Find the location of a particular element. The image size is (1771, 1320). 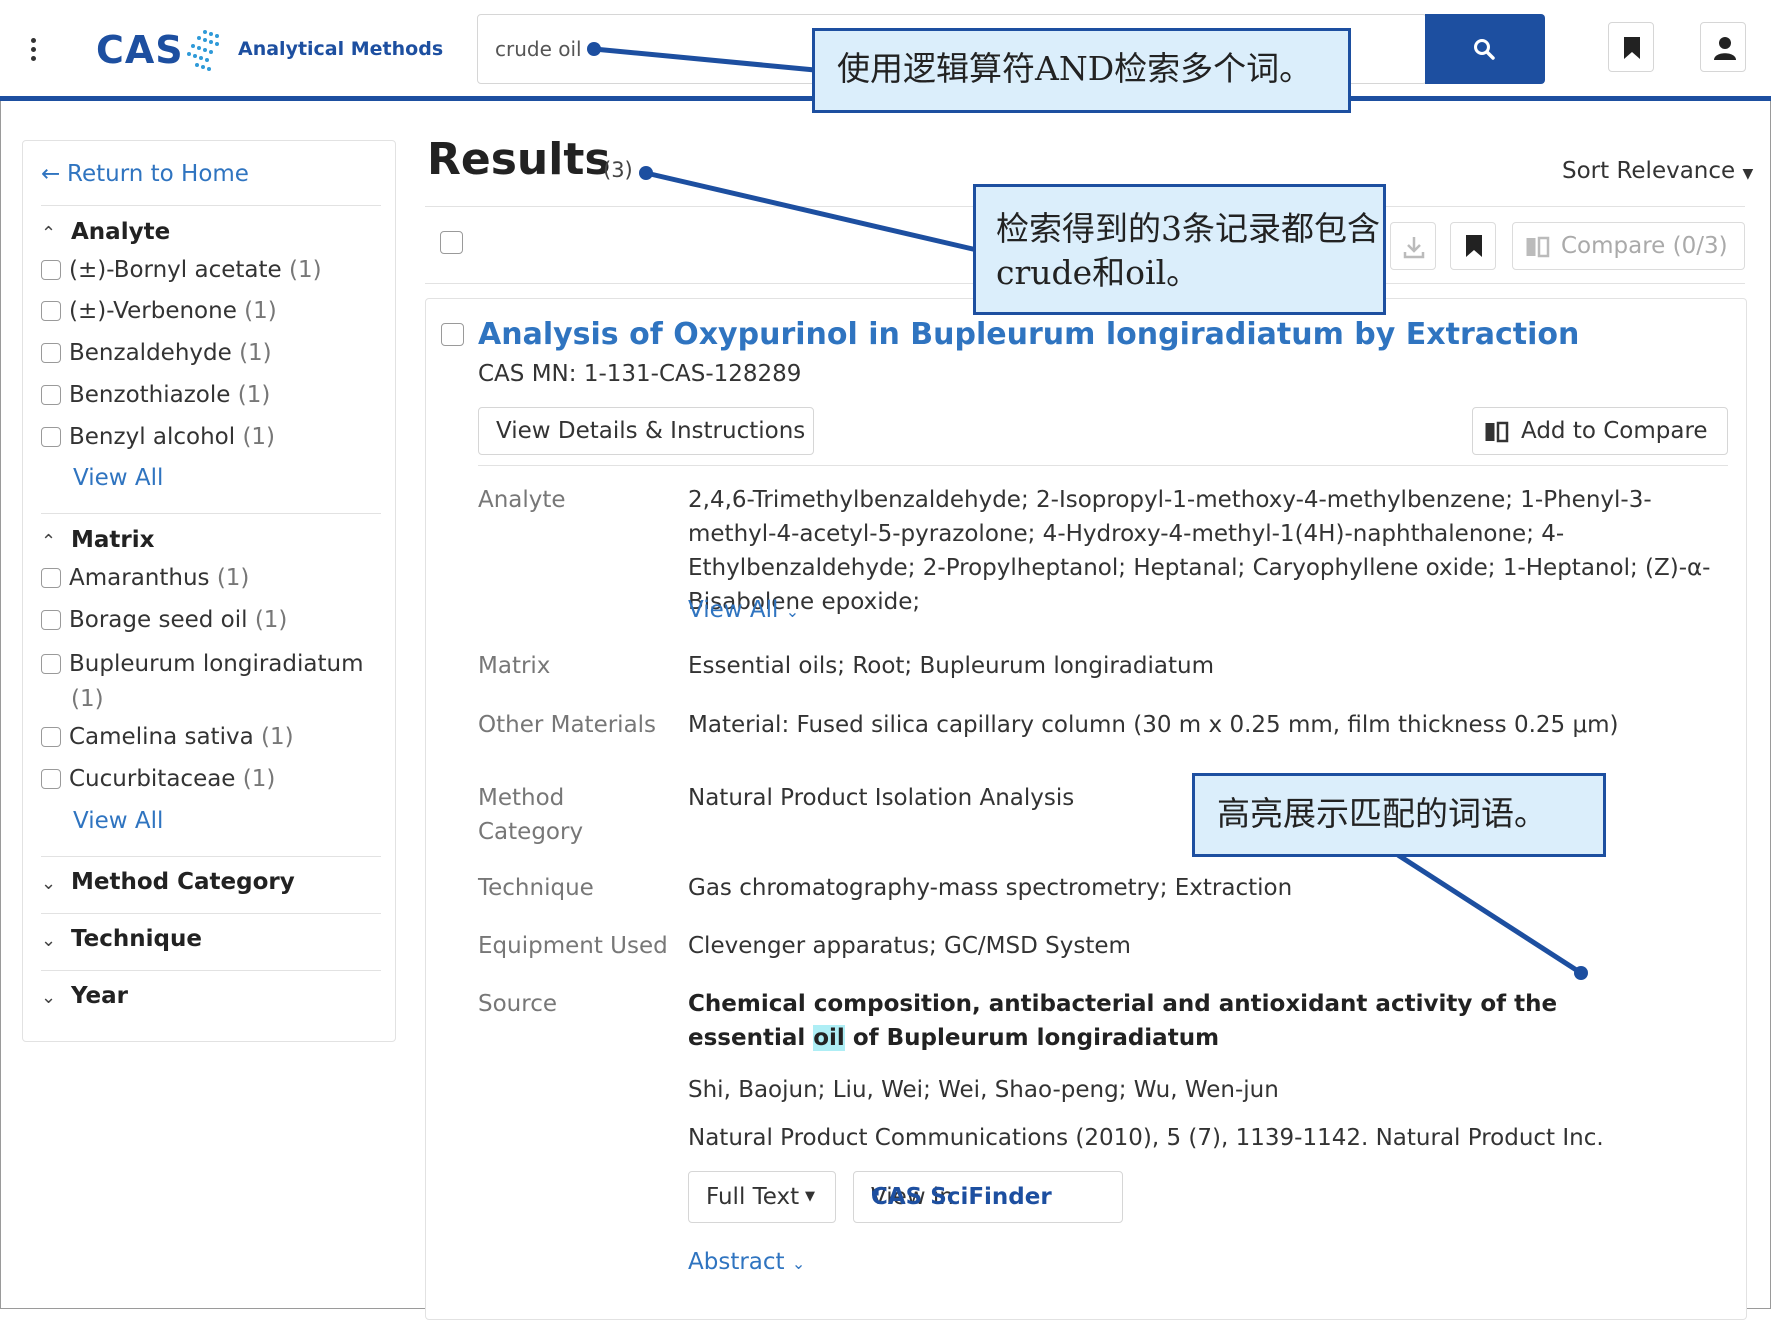

search-button is located at coordinates (1485, 49).